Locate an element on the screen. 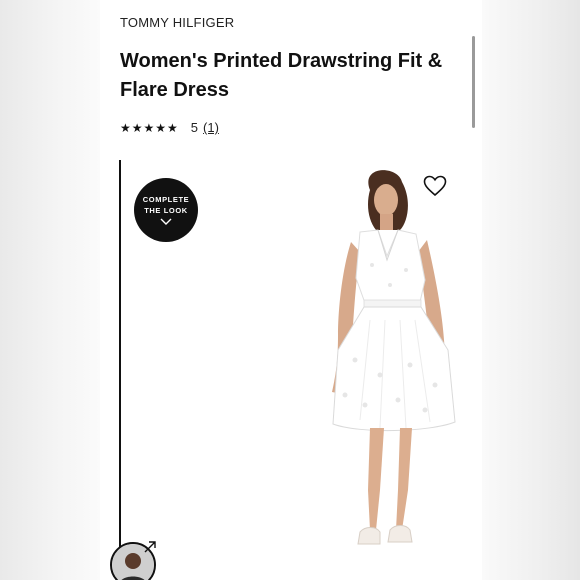 The image size is (580, 580). rating-row: ★★★★★ 5 (1) is located at coordinates (169, 127).